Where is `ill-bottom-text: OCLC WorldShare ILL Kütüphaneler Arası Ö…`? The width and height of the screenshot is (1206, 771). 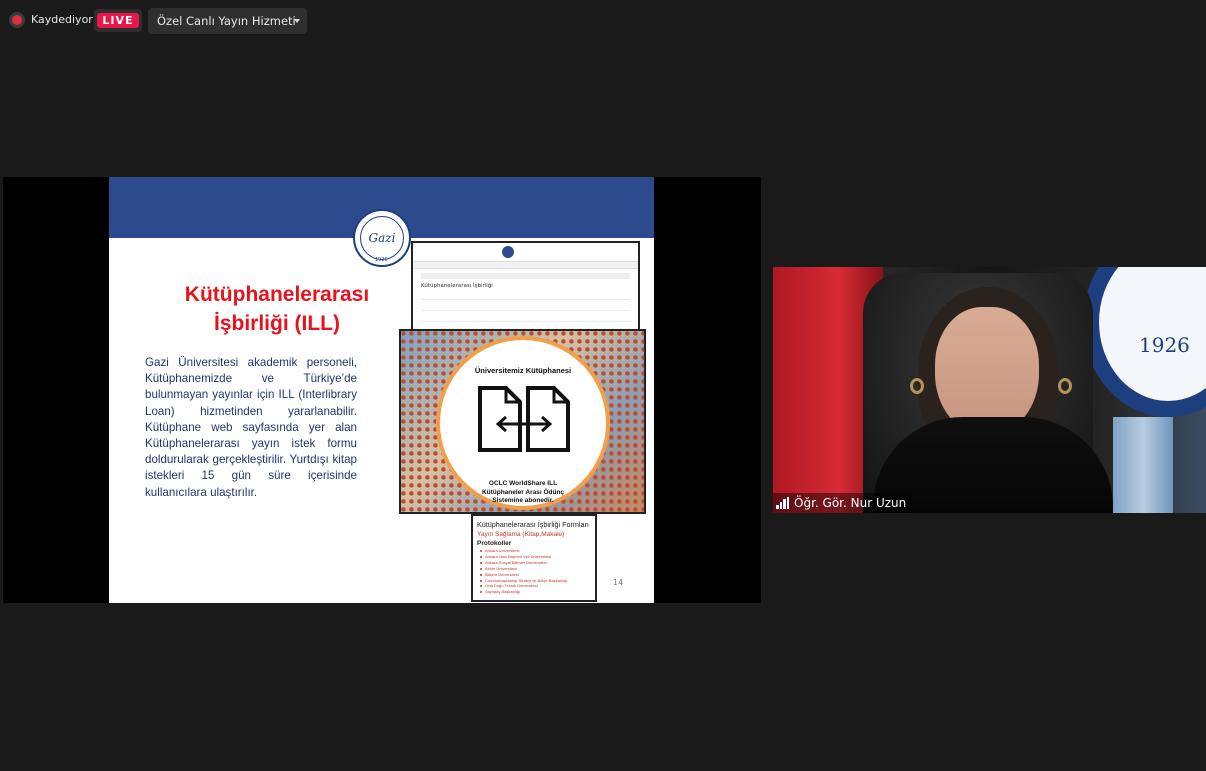
ill-bottom-text: OCLC WorldShare ILL Kütüphaneler Arası Ö… is located at coordinates (523, 493).